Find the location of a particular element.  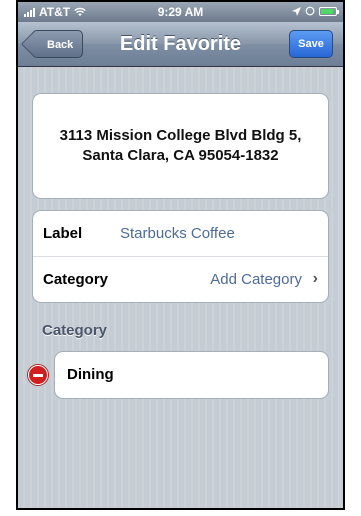

location-arrow-icon is located at coordinates (296, 11).